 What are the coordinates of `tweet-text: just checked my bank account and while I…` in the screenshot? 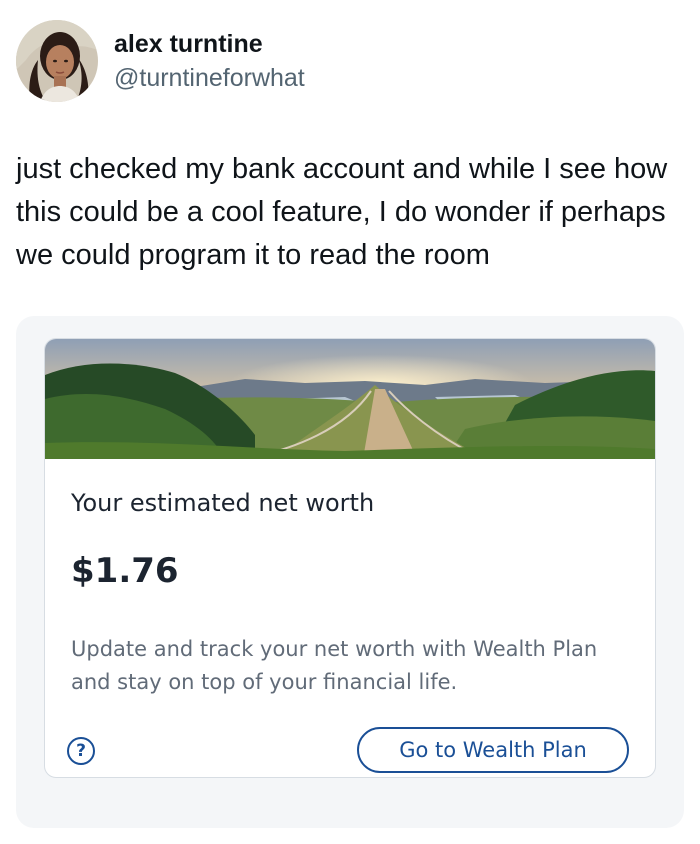 It's located at (342, 212).